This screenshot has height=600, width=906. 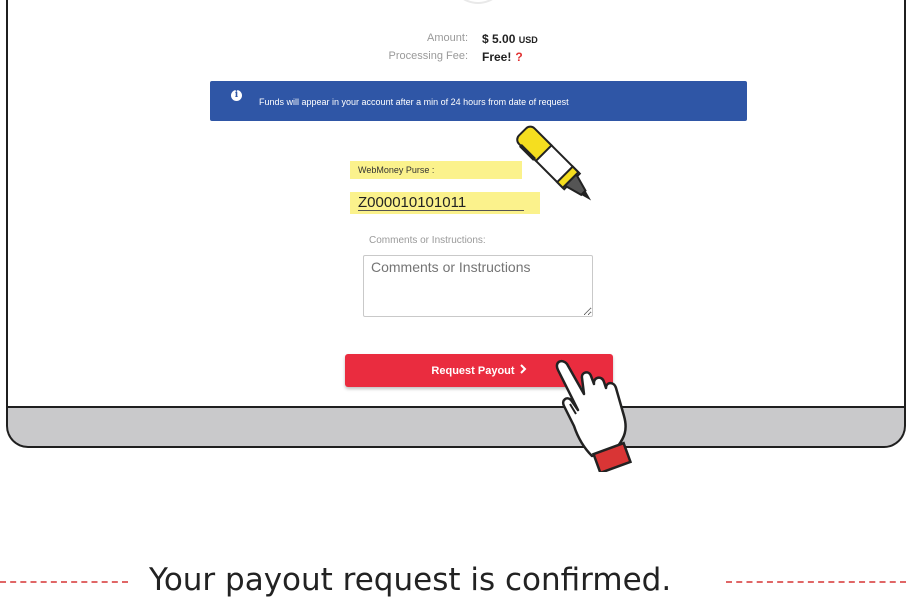 I want to click on pointing-hand-icon, so click(x=594, y=415).